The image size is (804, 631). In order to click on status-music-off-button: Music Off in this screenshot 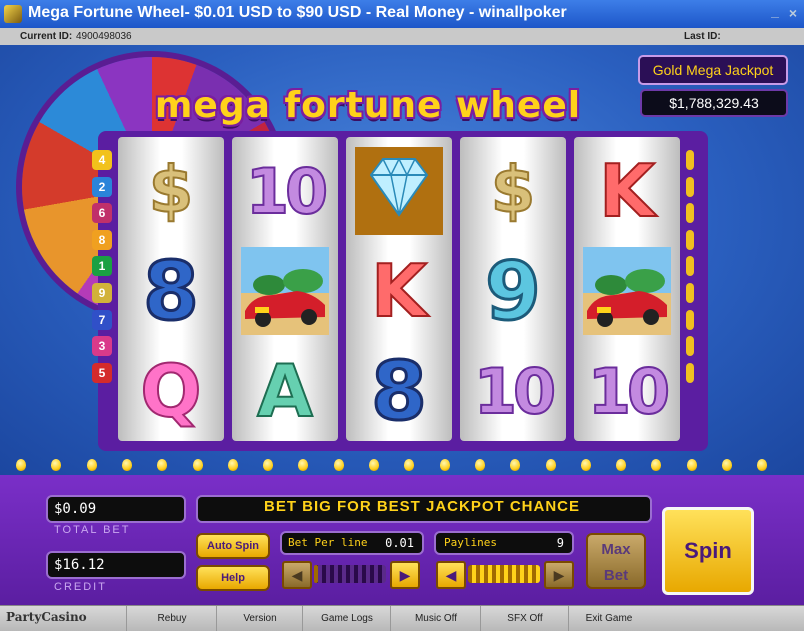, I will do `click(435, 618)`.